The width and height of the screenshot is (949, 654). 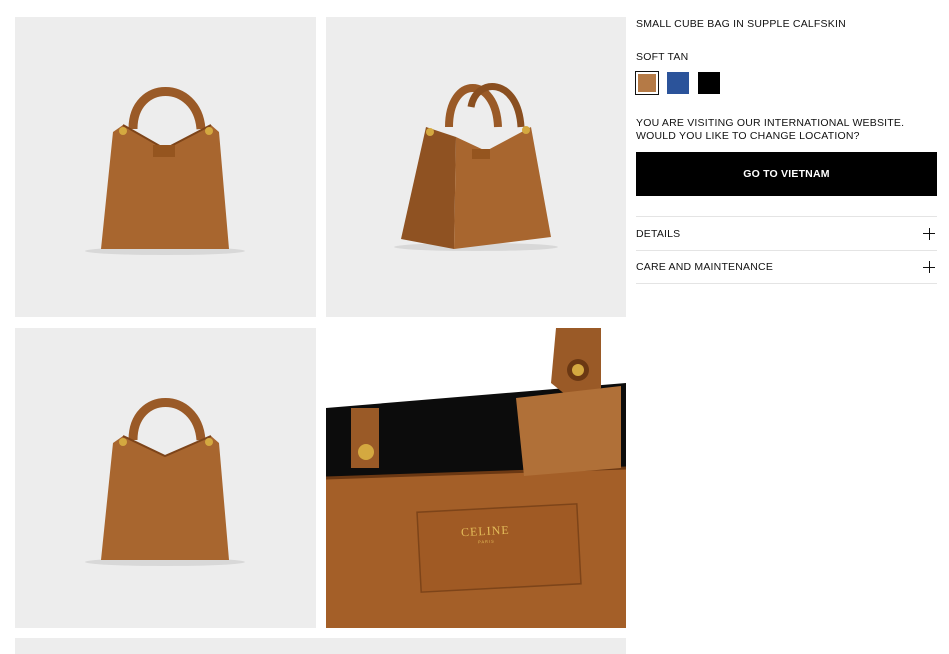 What do you see at coordinates (485, 531) in the screenshot?
I see `celine-label-brand: CELINE` at bounding box center [485, 531].